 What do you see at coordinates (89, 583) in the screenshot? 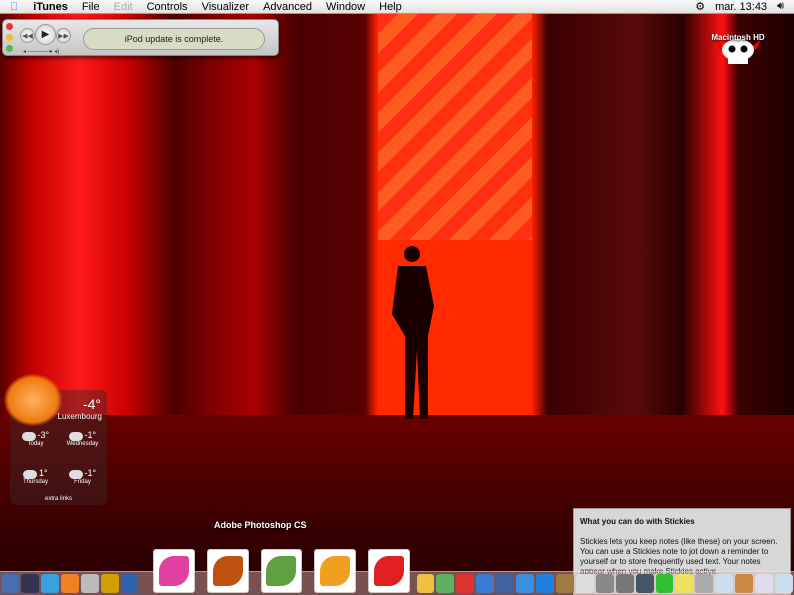
I see `dock-toaster-icon` at bounding box center [89, 583].